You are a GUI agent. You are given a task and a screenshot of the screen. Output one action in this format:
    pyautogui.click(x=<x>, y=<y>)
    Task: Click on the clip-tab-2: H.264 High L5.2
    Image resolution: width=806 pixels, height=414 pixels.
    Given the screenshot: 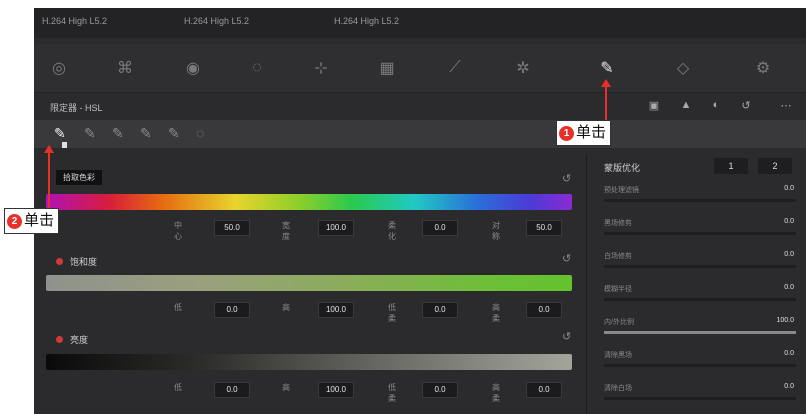 What is the action you would take?
    pyautogui.click(x=216, y=21)
    